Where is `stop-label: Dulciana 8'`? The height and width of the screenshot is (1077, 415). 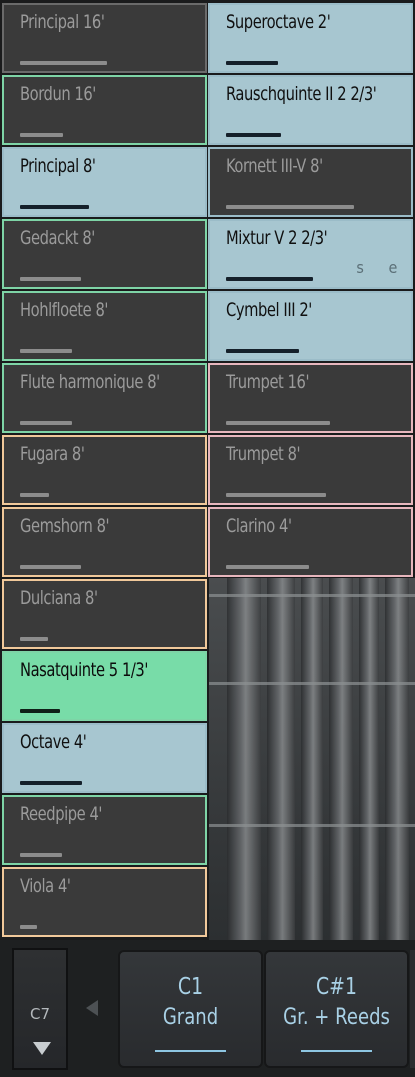 stop-label: Dulciana 8' is located at coordinates (59, 598).